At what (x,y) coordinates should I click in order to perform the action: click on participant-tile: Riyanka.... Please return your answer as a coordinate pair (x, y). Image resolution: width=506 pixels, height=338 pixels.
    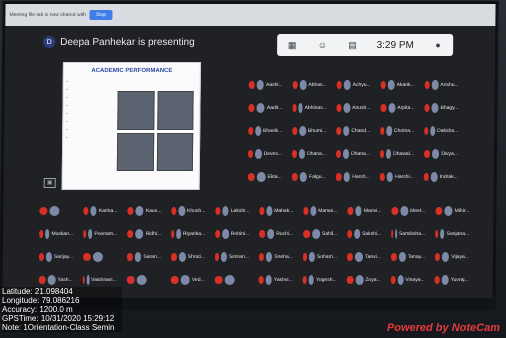
    Looking at the image, I should click on (188, 234).